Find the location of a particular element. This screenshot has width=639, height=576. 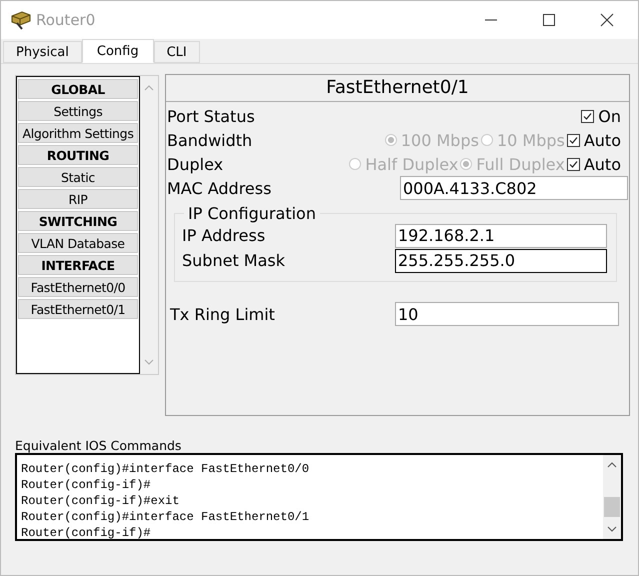

text-field: 255.255.255.0 is located at coordinates (501, 260).